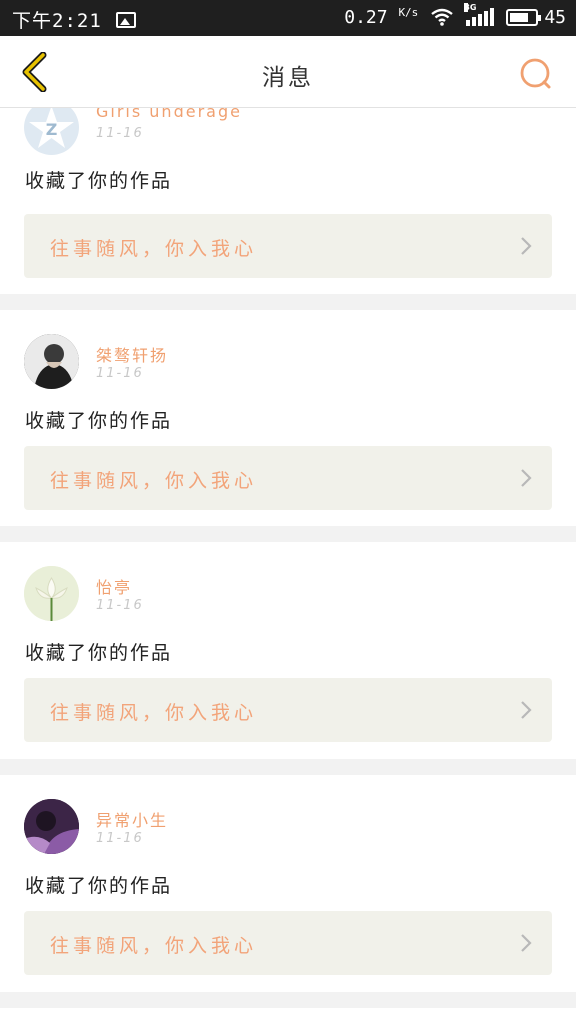 This screenshot has height=1024, width=576. What do you see at coordinates (524, 17) in the screenshot?
I see `battery-icon` at bounding box center [524, 17].